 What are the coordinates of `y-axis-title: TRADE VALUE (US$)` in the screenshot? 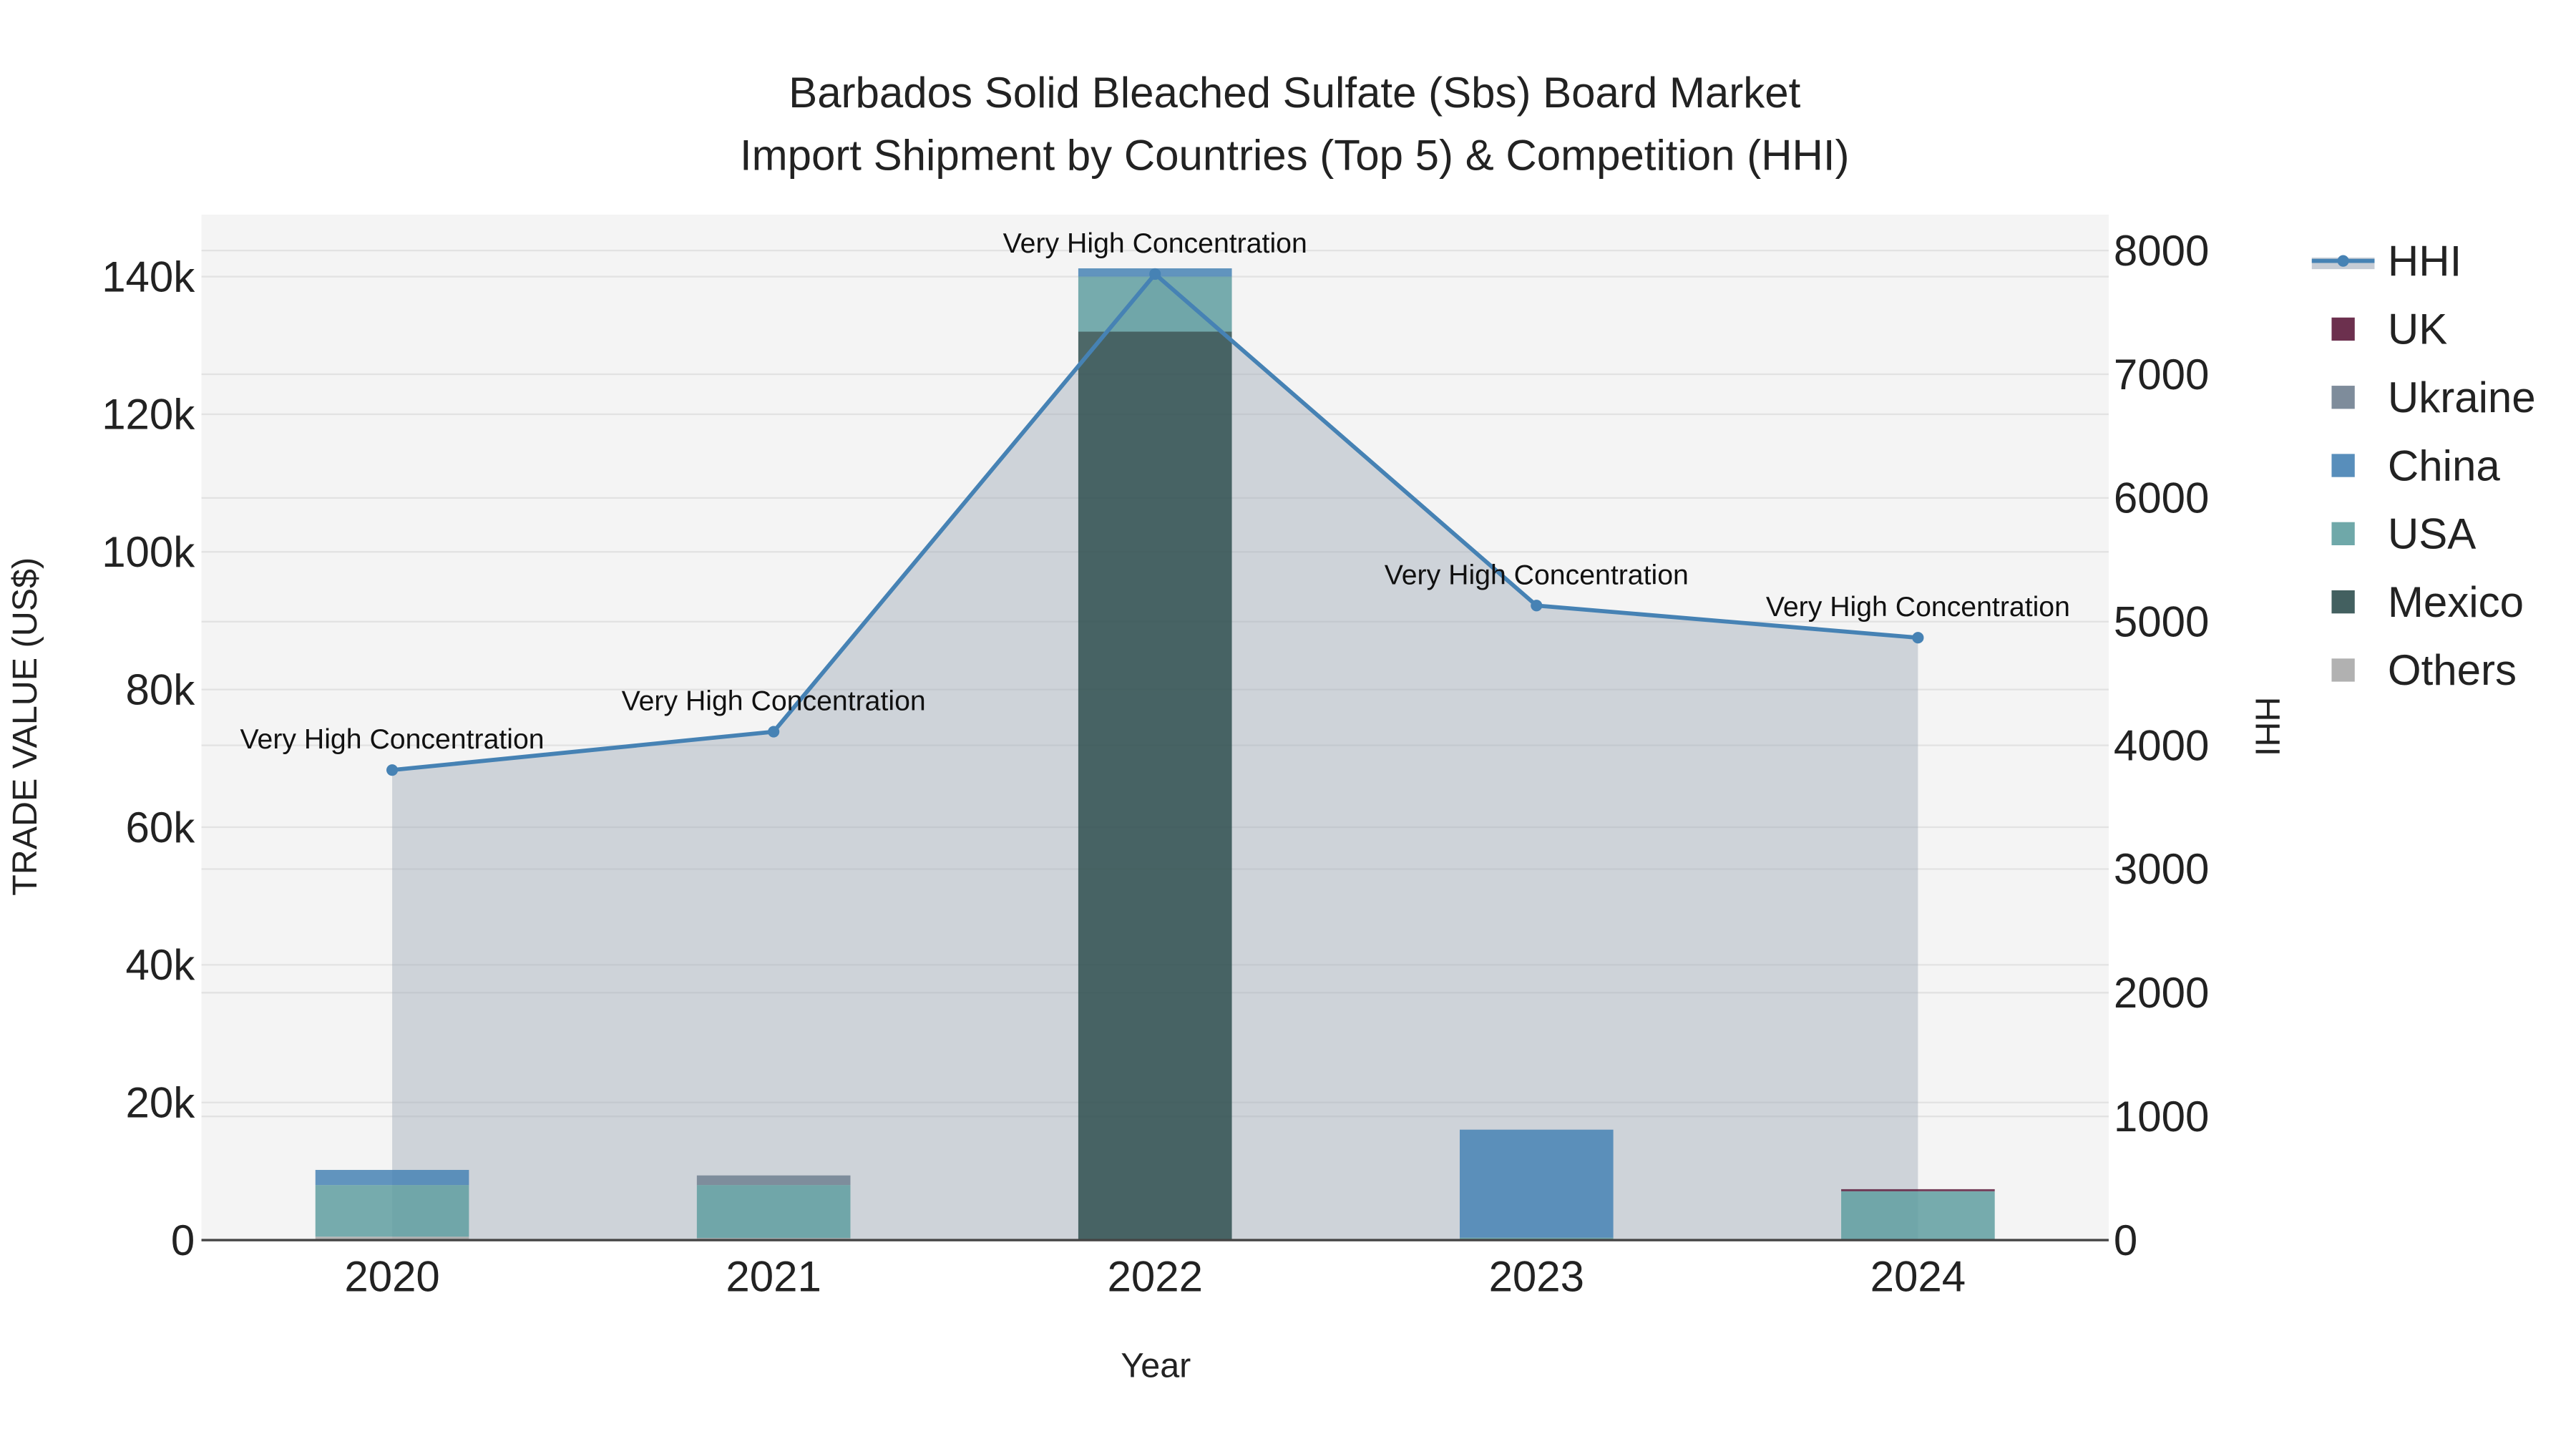 It's located at (25, 726).